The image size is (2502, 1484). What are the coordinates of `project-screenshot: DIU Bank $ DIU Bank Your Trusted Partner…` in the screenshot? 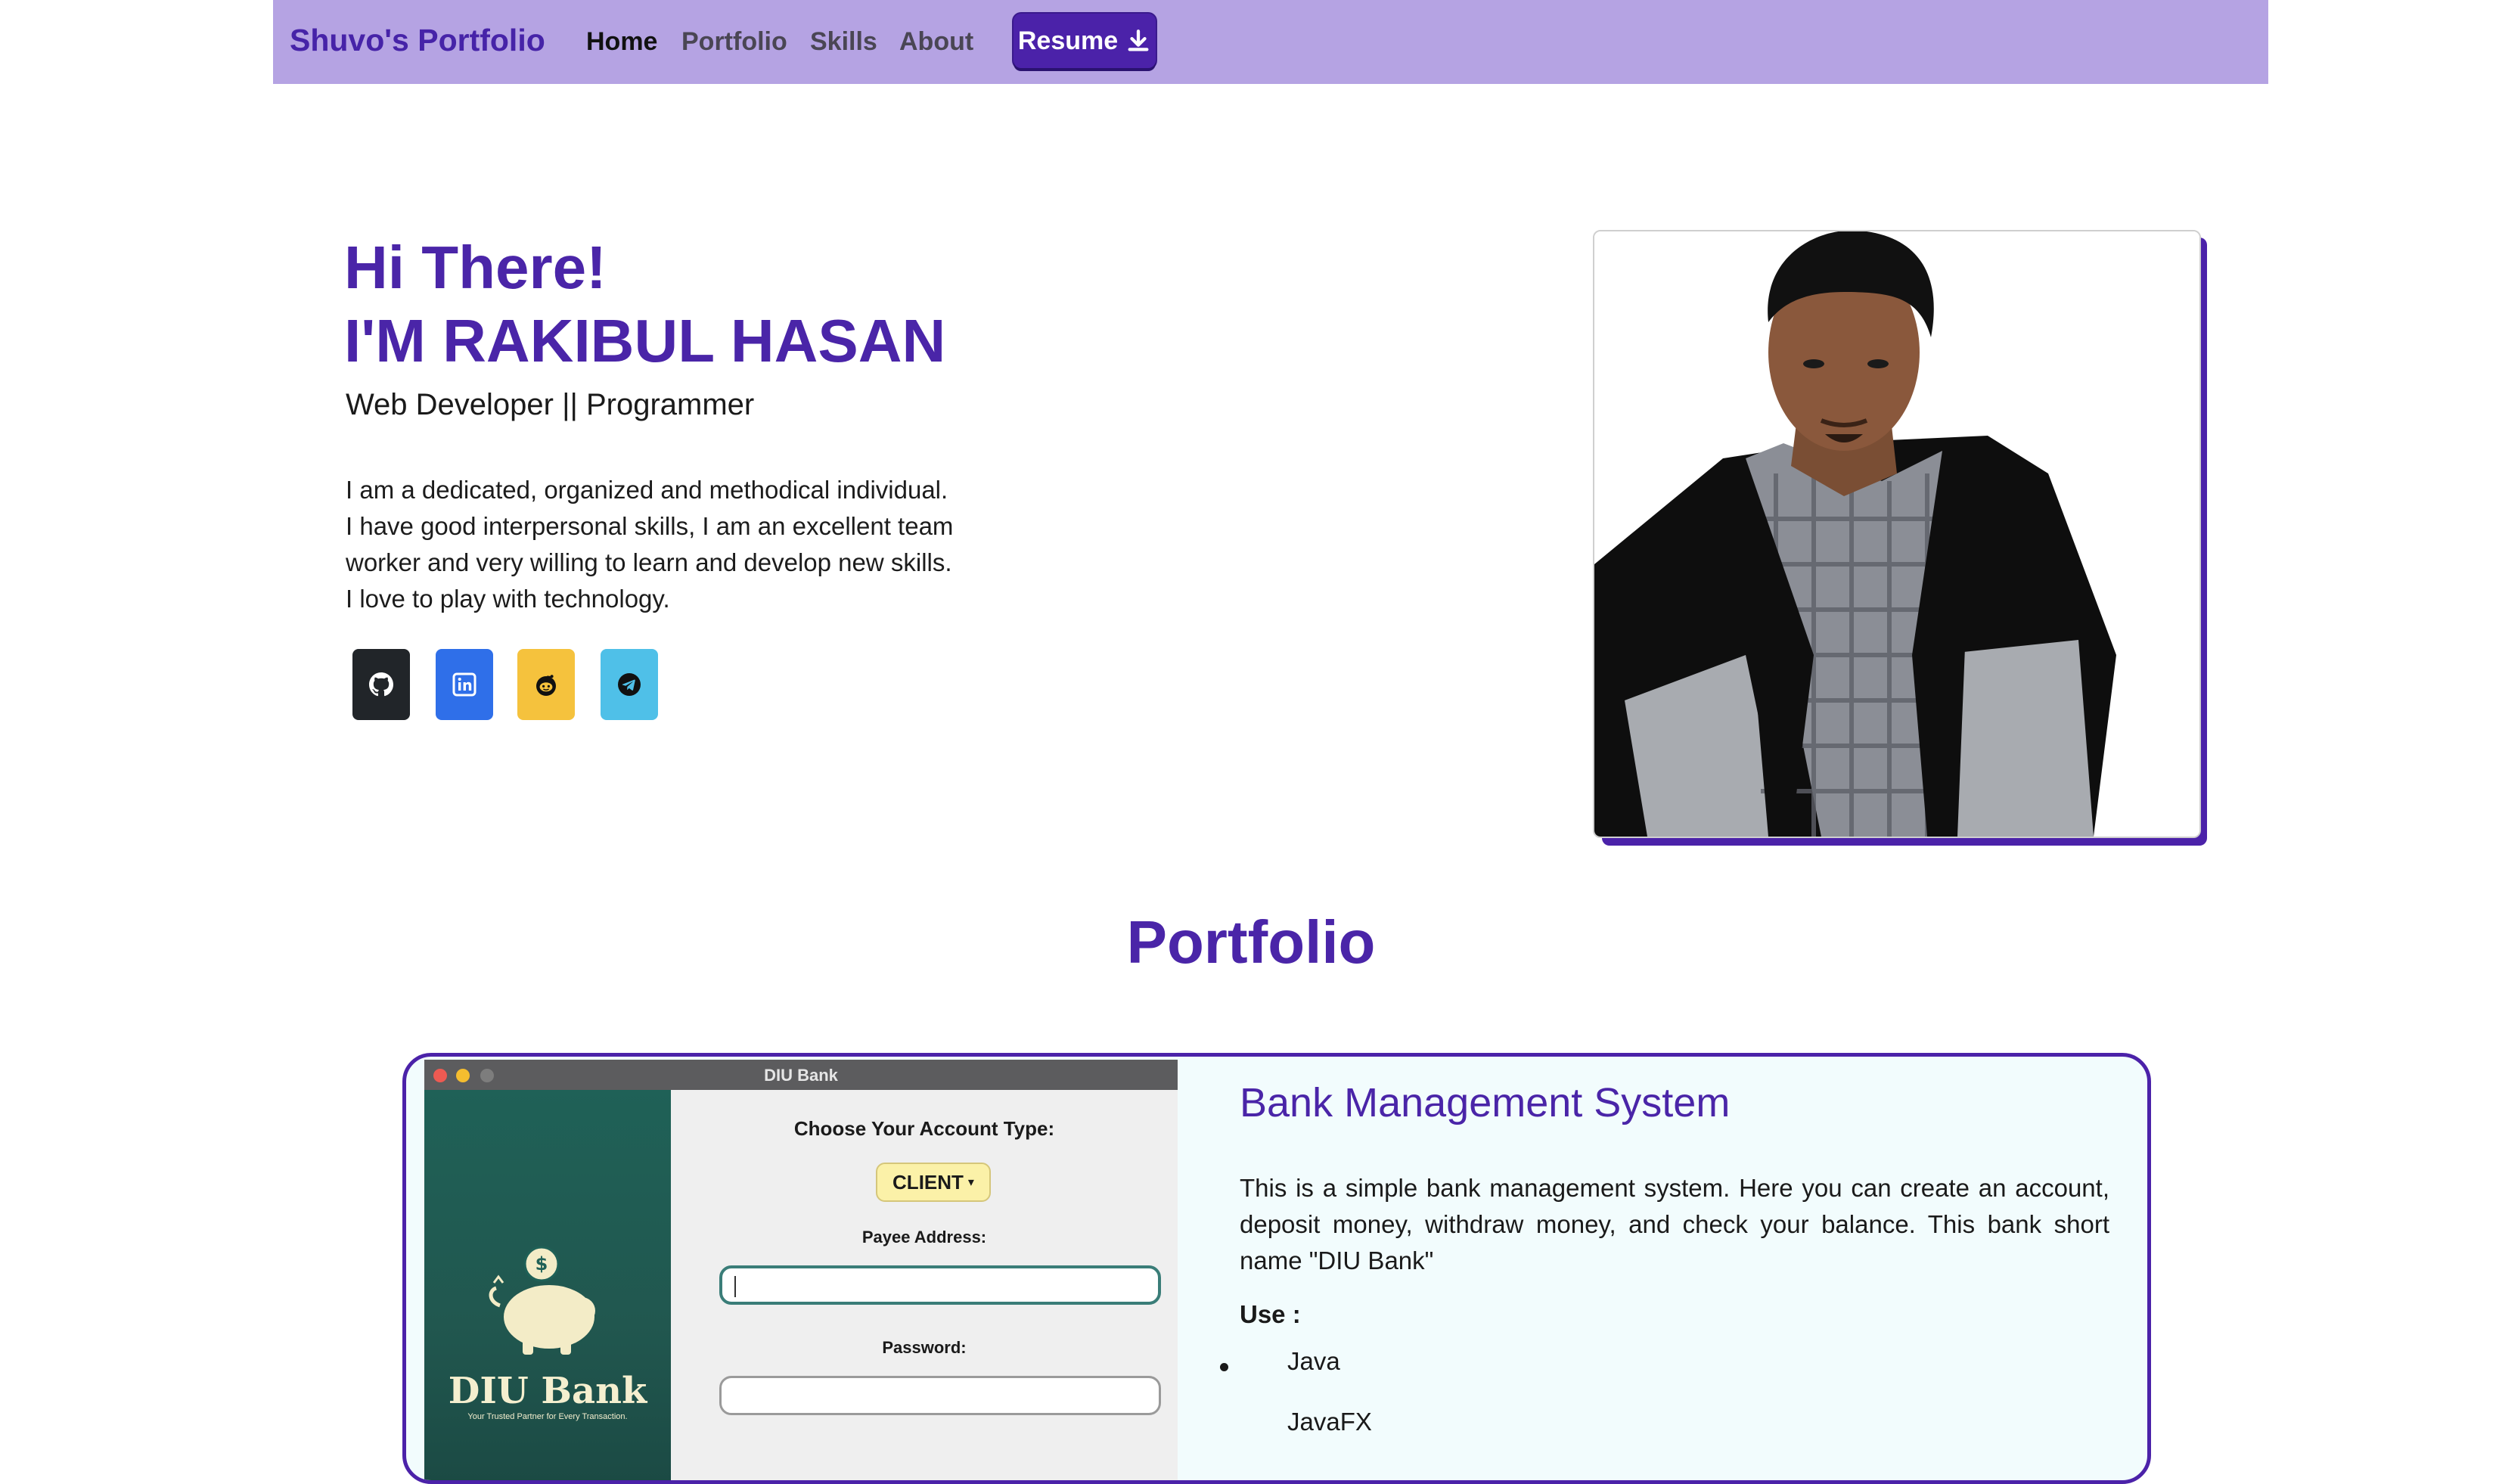 It's located at (801, 1270).